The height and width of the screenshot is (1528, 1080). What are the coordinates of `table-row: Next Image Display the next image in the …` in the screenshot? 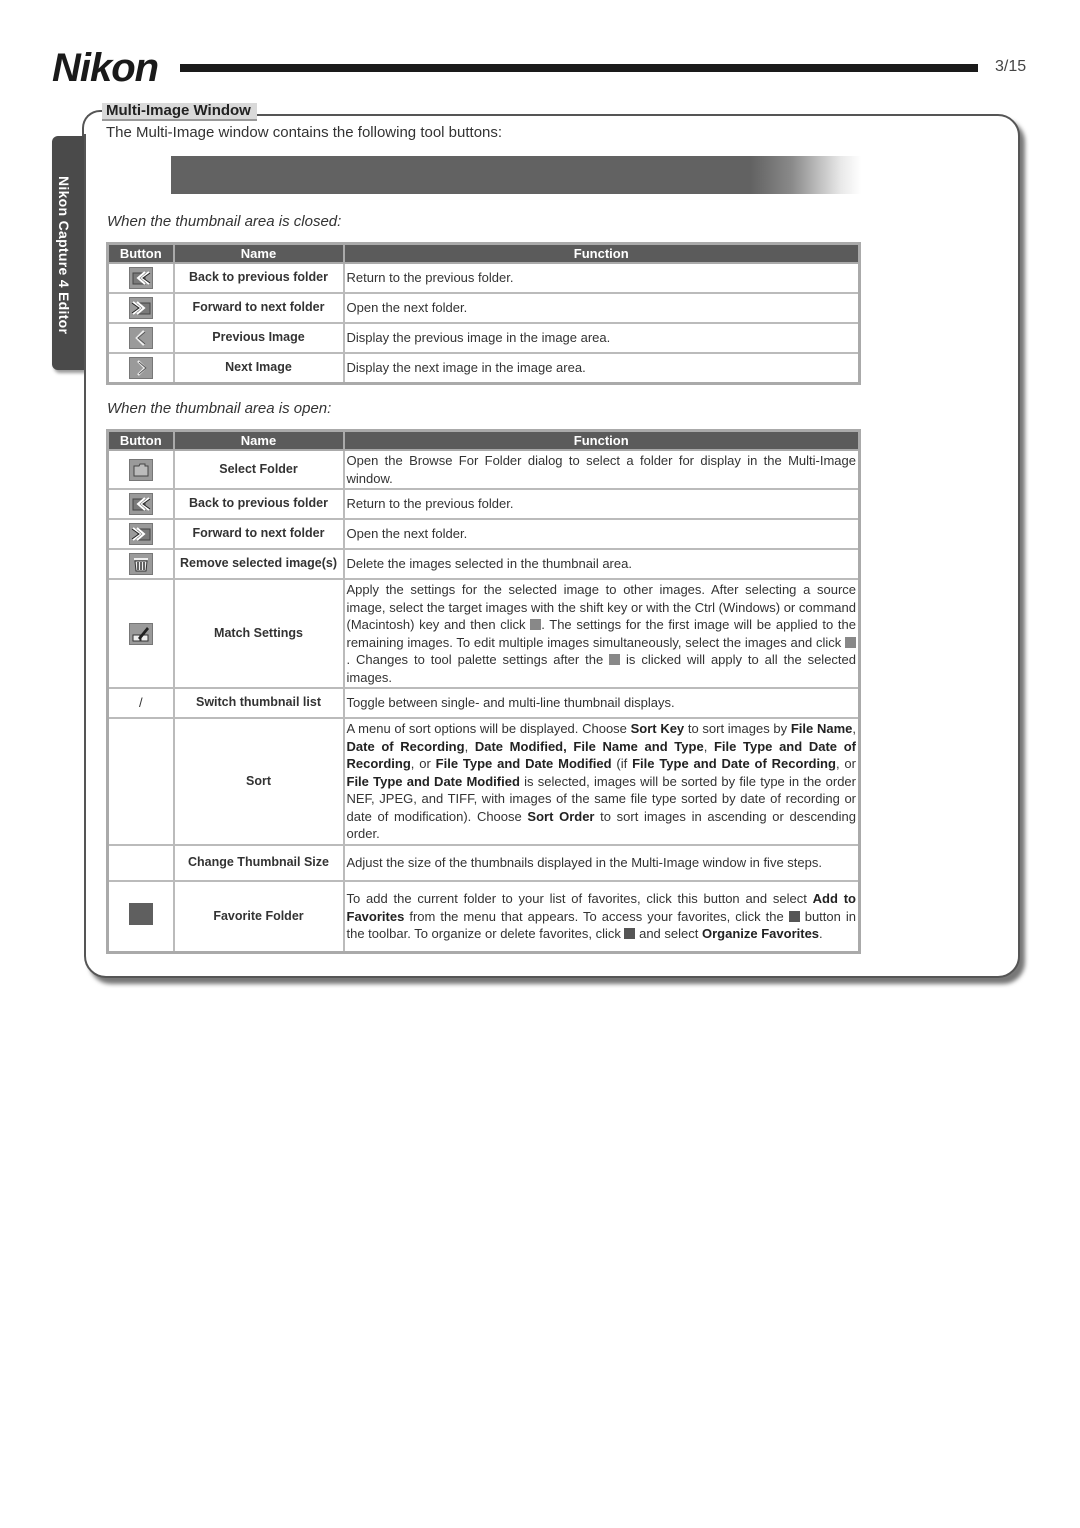 It's located at (483, 368).